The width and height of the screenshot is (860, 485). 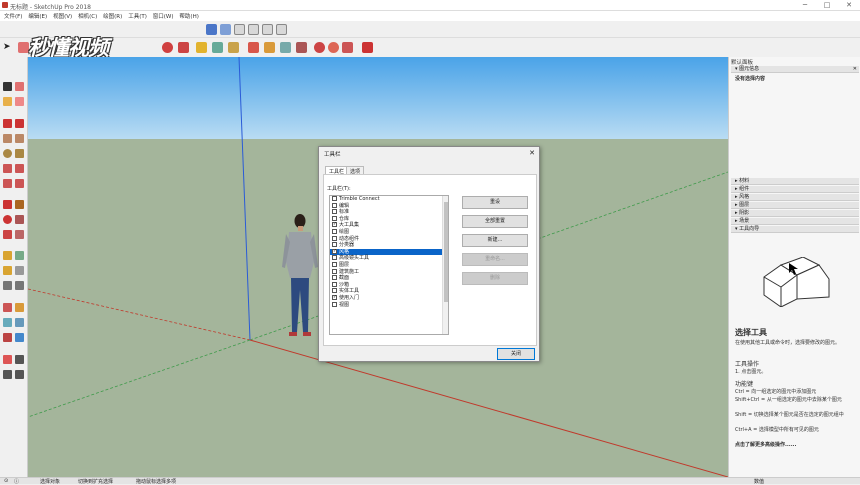 What do you see at coordinates (253, 47) in the screenshot?
I see `orbit-icon` at bounding box center [253, 47].